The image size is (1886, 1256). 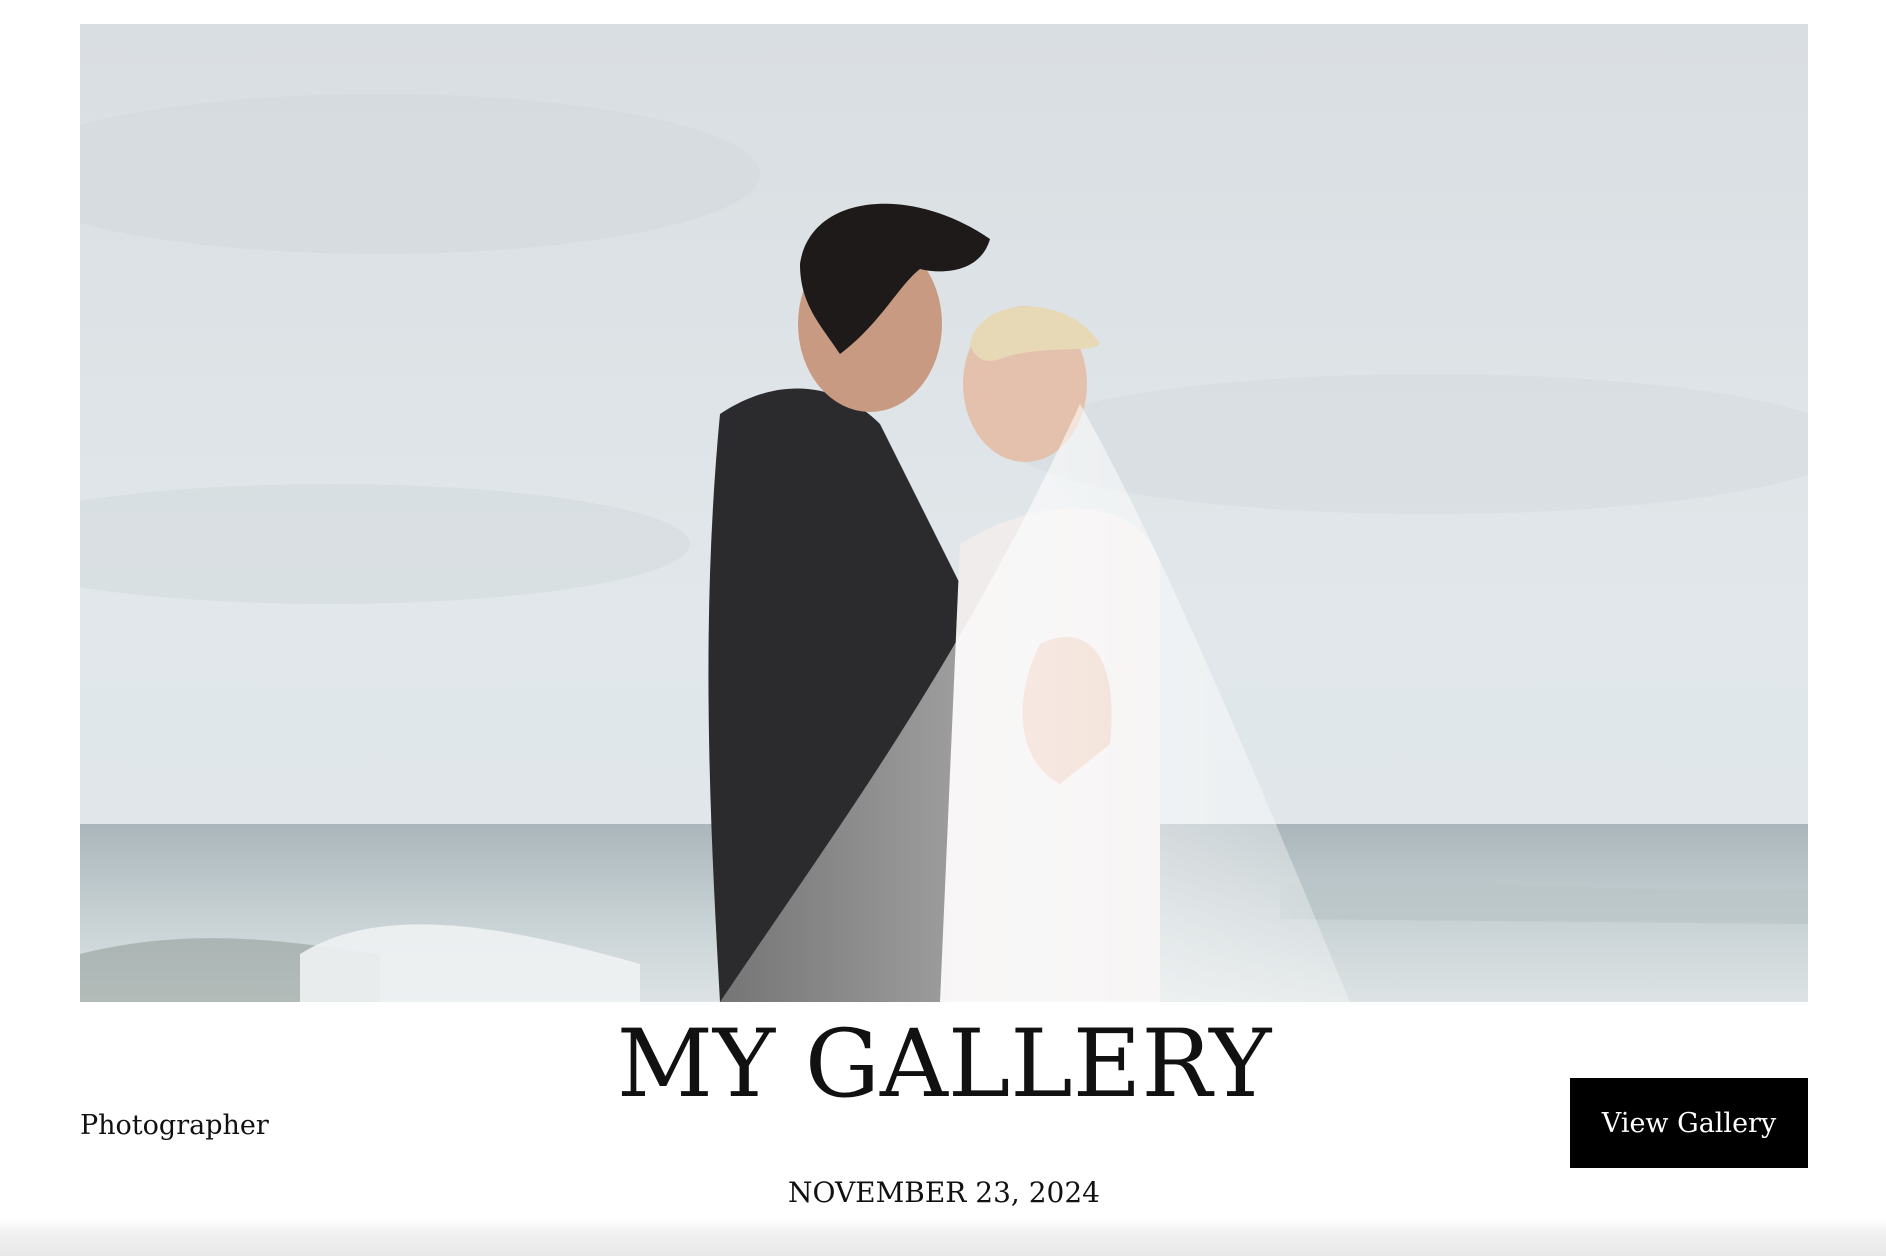 I want to click on gallery-date: NOVEMBER 23, 2024, so click(x=944, y=1192).